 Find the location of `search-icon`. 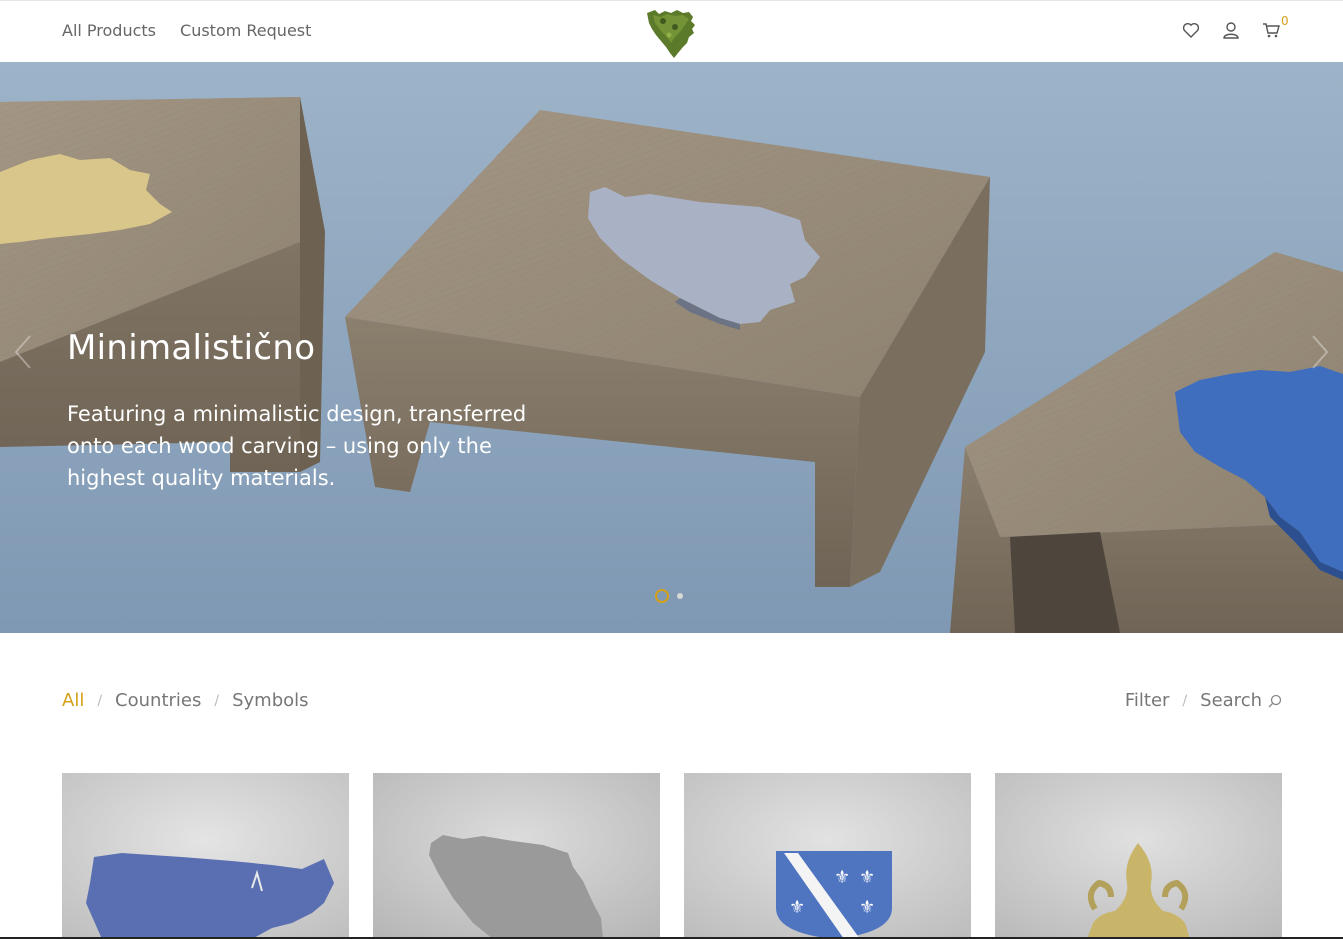

search-icon is located at coordinates (1275, 700).